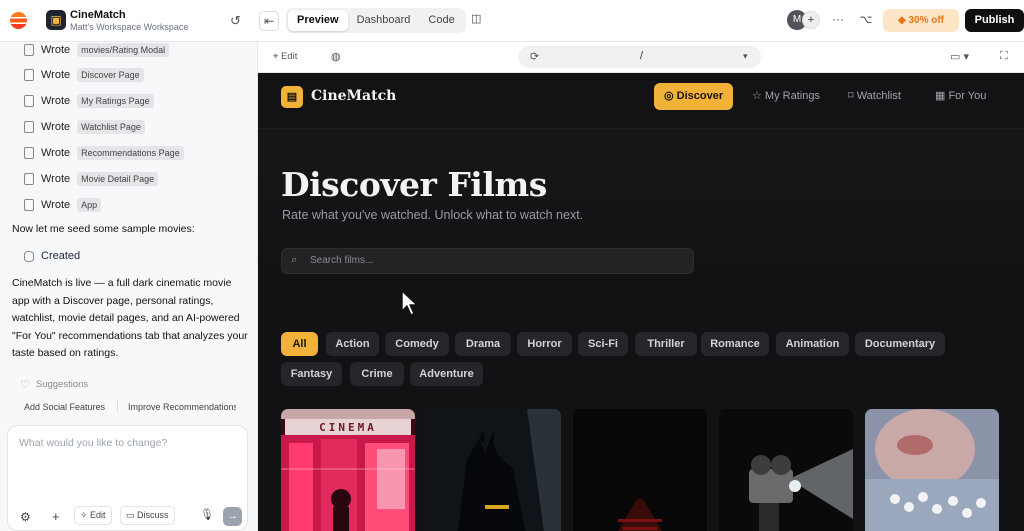  I want to click on genre-chip: Documentary, so click(900, 344).